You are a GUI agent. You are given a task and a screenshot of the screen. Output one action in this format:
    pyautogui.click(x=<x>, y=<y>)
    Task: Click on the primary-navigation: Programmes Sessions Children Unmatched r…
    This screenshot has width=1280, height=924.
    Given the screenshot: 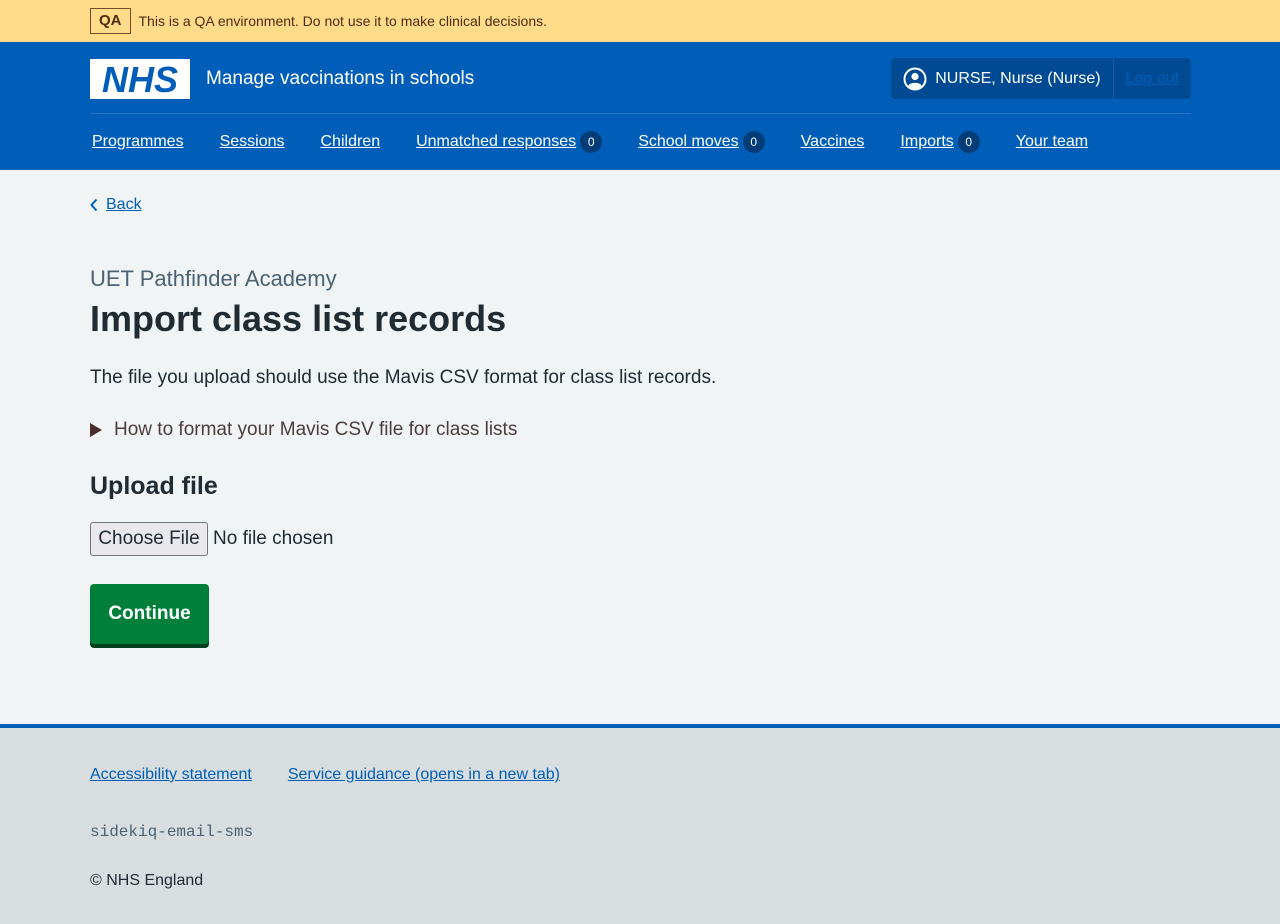 What is the action you would take?
    pyautogui.click(x=608, y=142)
    